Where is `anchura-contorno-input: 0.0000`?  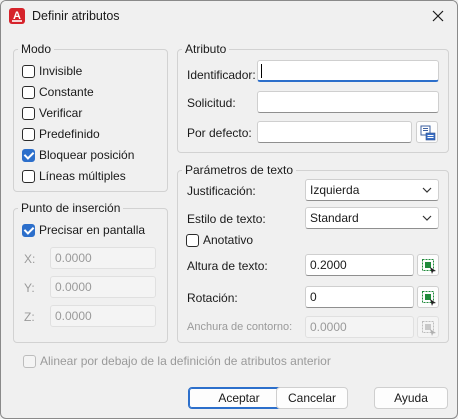
anchura-contorno-input: 0.0000 is located at coordinates (359, 327).